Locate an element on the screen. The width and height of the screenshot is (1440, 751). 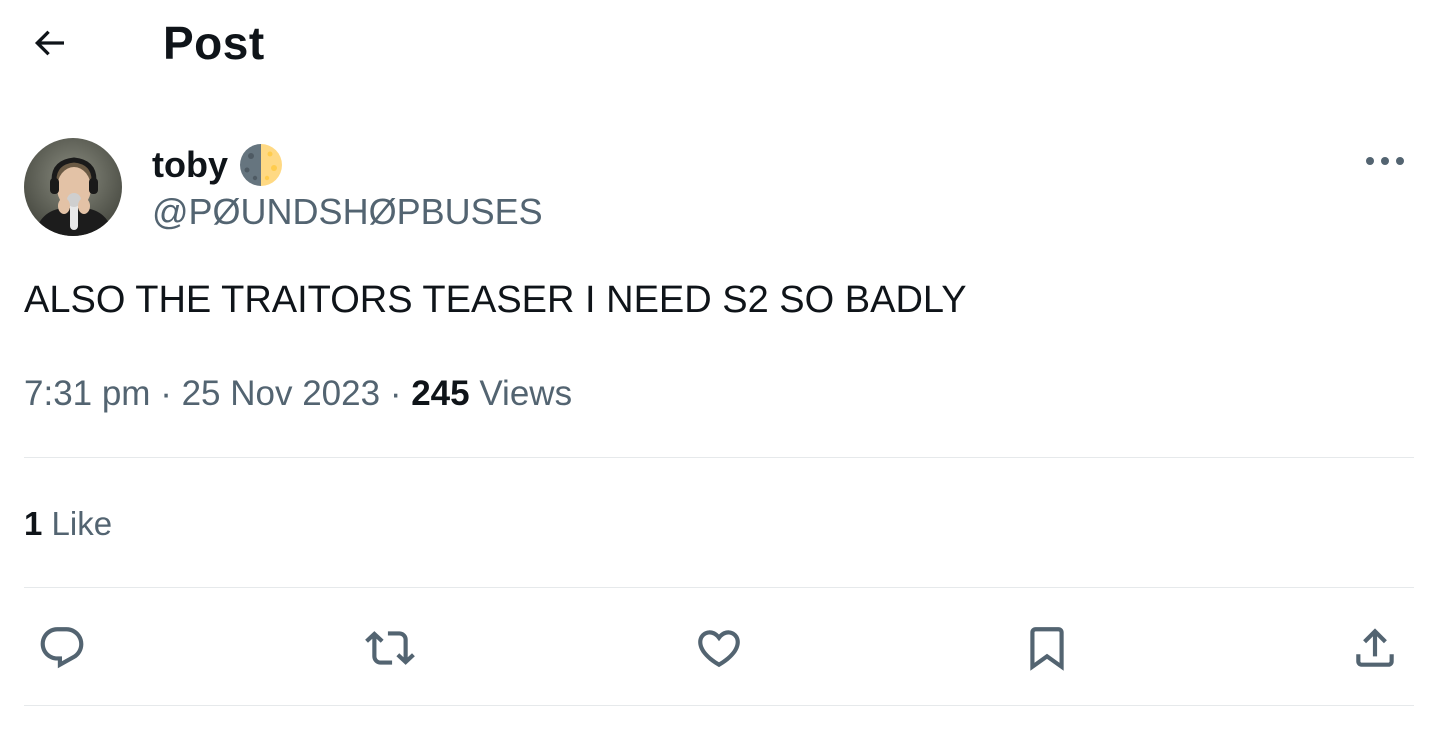
likes-count: 1 is located at coordinates (33, 523).